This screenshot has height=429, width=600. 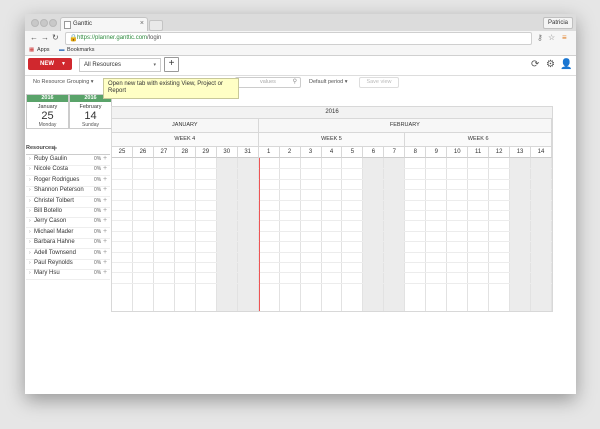 I want to click on grouping-select: No Resource Grouping ▾, so click(x=63, y=82).